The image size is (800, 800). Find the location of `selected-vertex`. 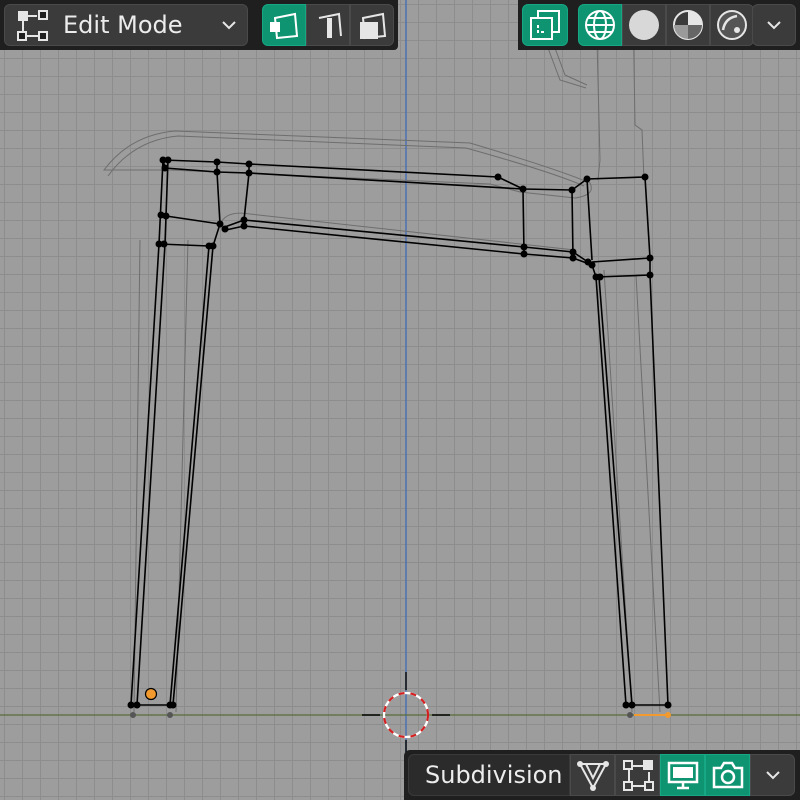

selected-vertex is located at coordinates (151, 694).